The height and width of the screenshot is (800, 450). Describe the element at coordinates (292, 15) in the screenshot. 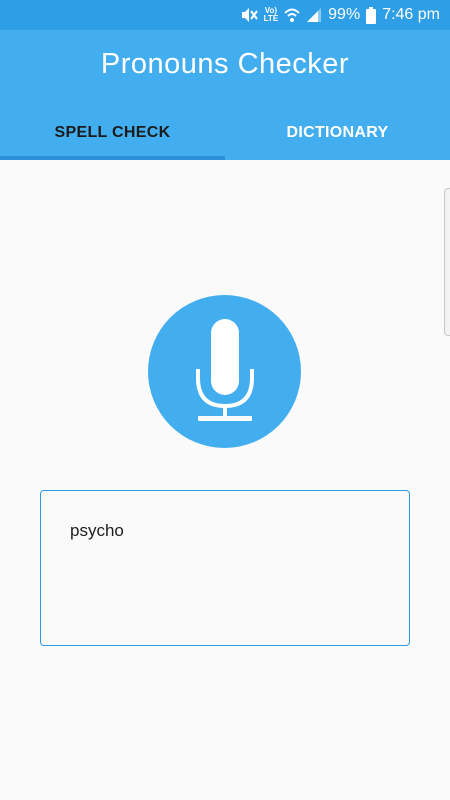

I see `wifi-icon` at that location.